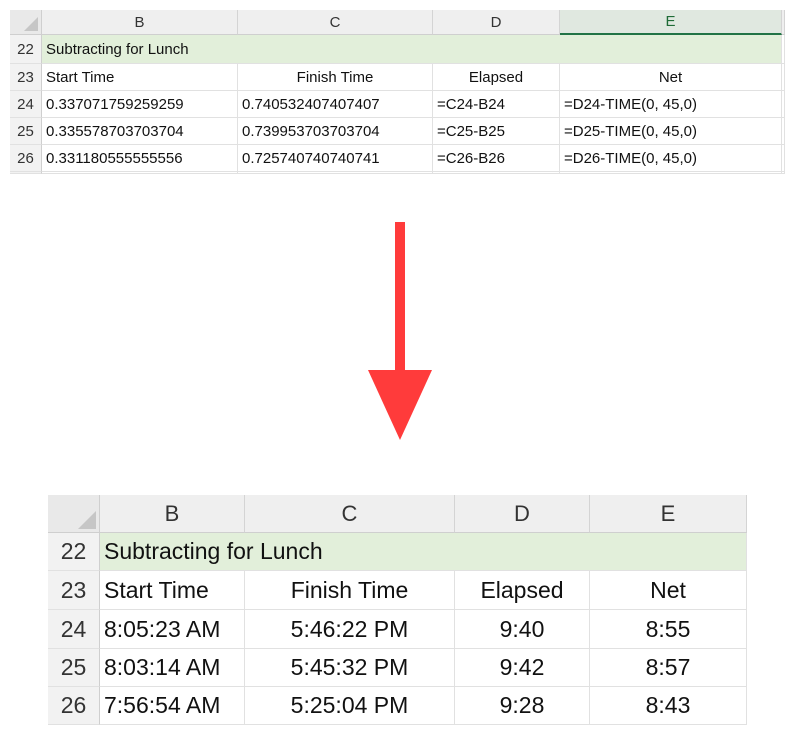 The image size is (797, 730). Describe the element at coordinates (522, 629) in the screenshot. I see `cell-d24: 9:40` at that location.